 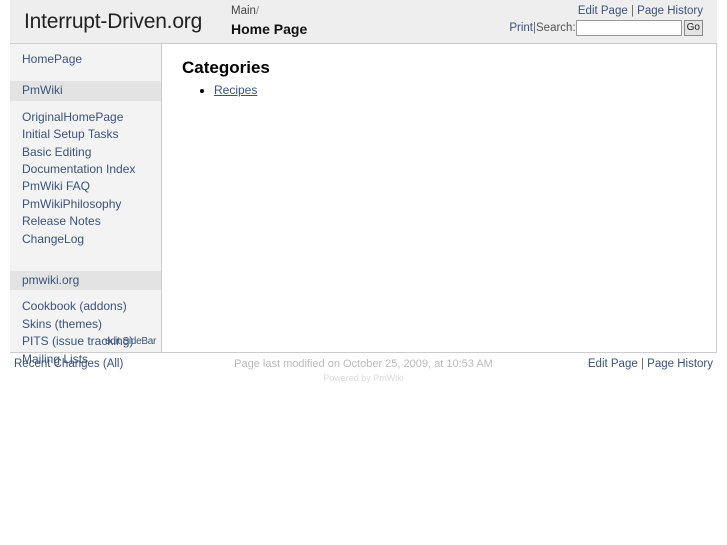 I want to click on sidebar-item-basic-editing: Basic Editing, so click(x=85, y=152).